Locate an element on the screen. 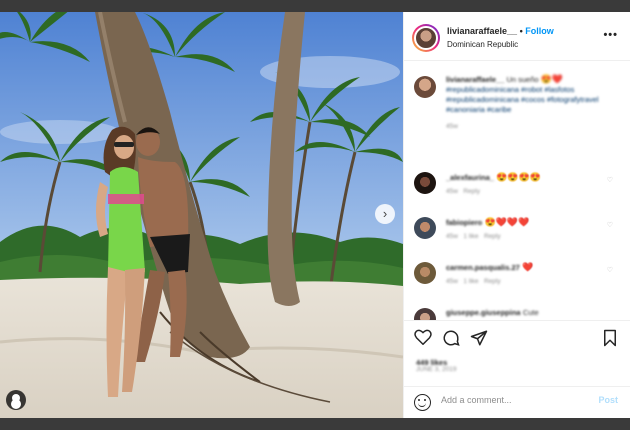 The width and height of the screenshot is (630, 430). comment-text: giuseppe.giuseppina Cute is located at coordinates (492, 313).